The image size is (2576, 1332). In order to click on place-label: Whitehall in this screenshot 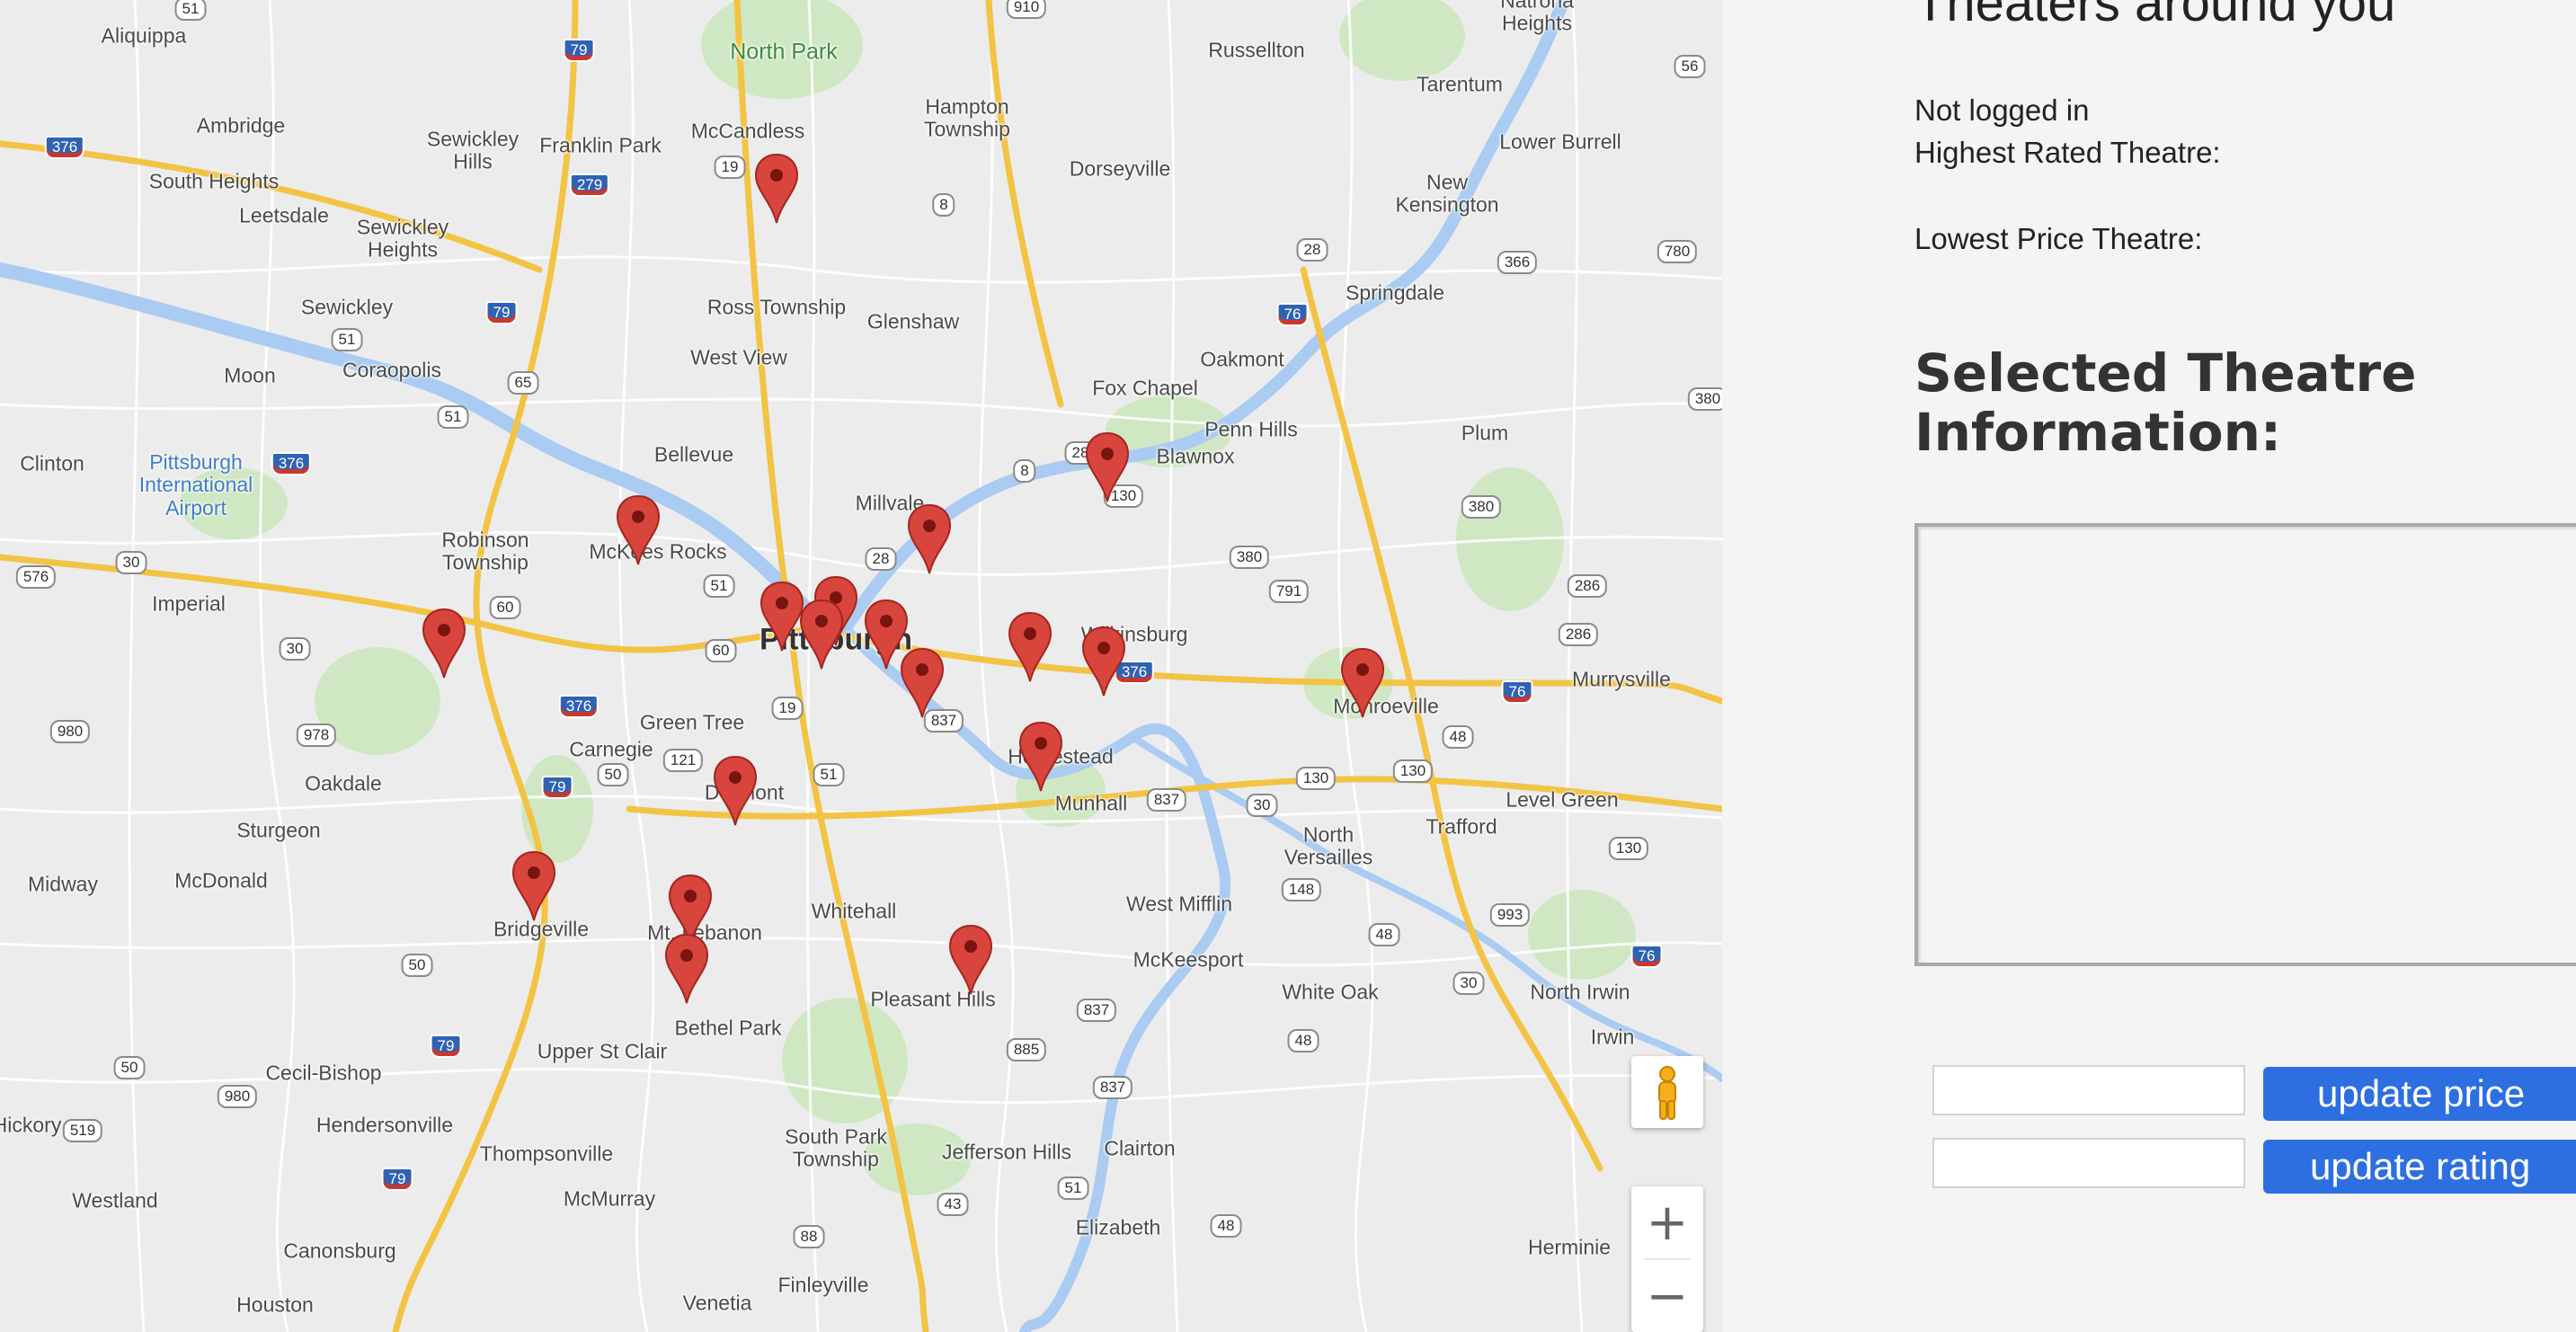, I will do `click(854, 911)`.